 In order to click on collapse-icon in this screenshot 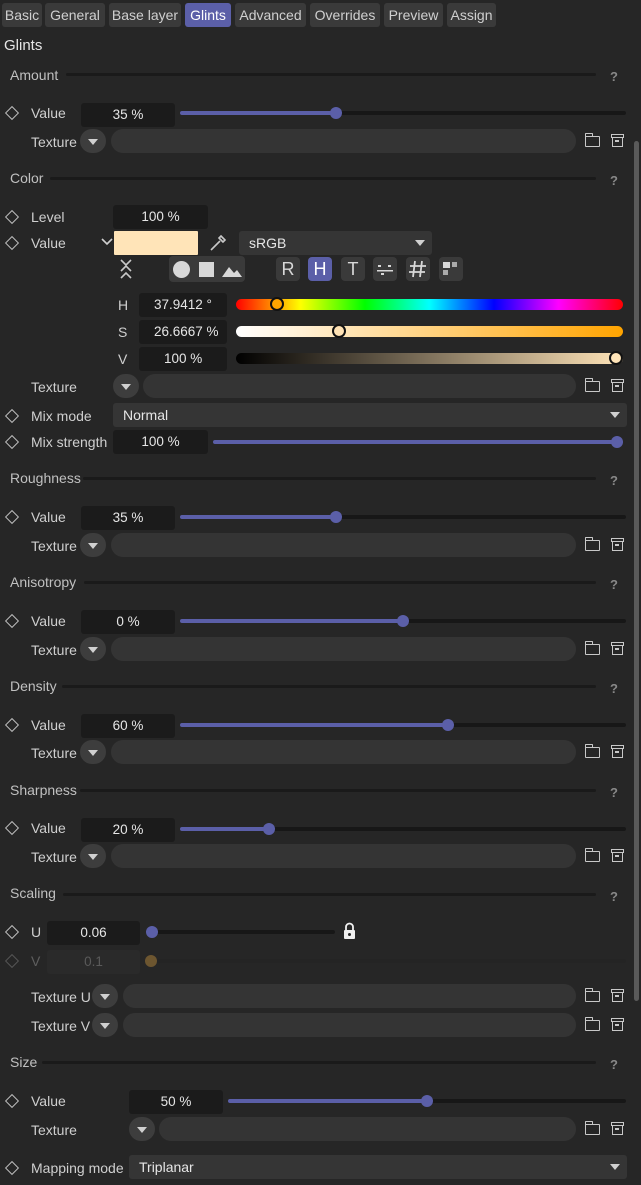, I will do `click(126, 269)`.